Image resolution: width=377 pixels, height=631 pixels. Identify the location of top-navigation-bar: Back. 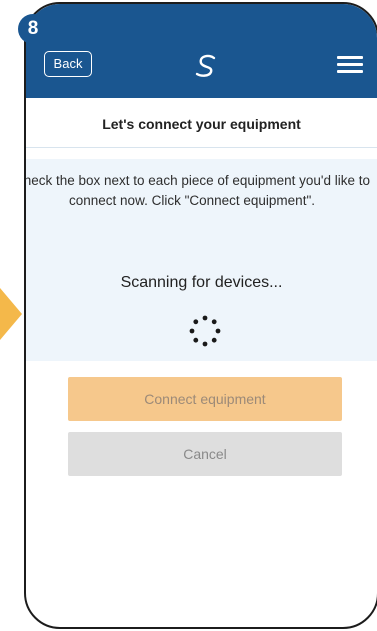
(201, 51).